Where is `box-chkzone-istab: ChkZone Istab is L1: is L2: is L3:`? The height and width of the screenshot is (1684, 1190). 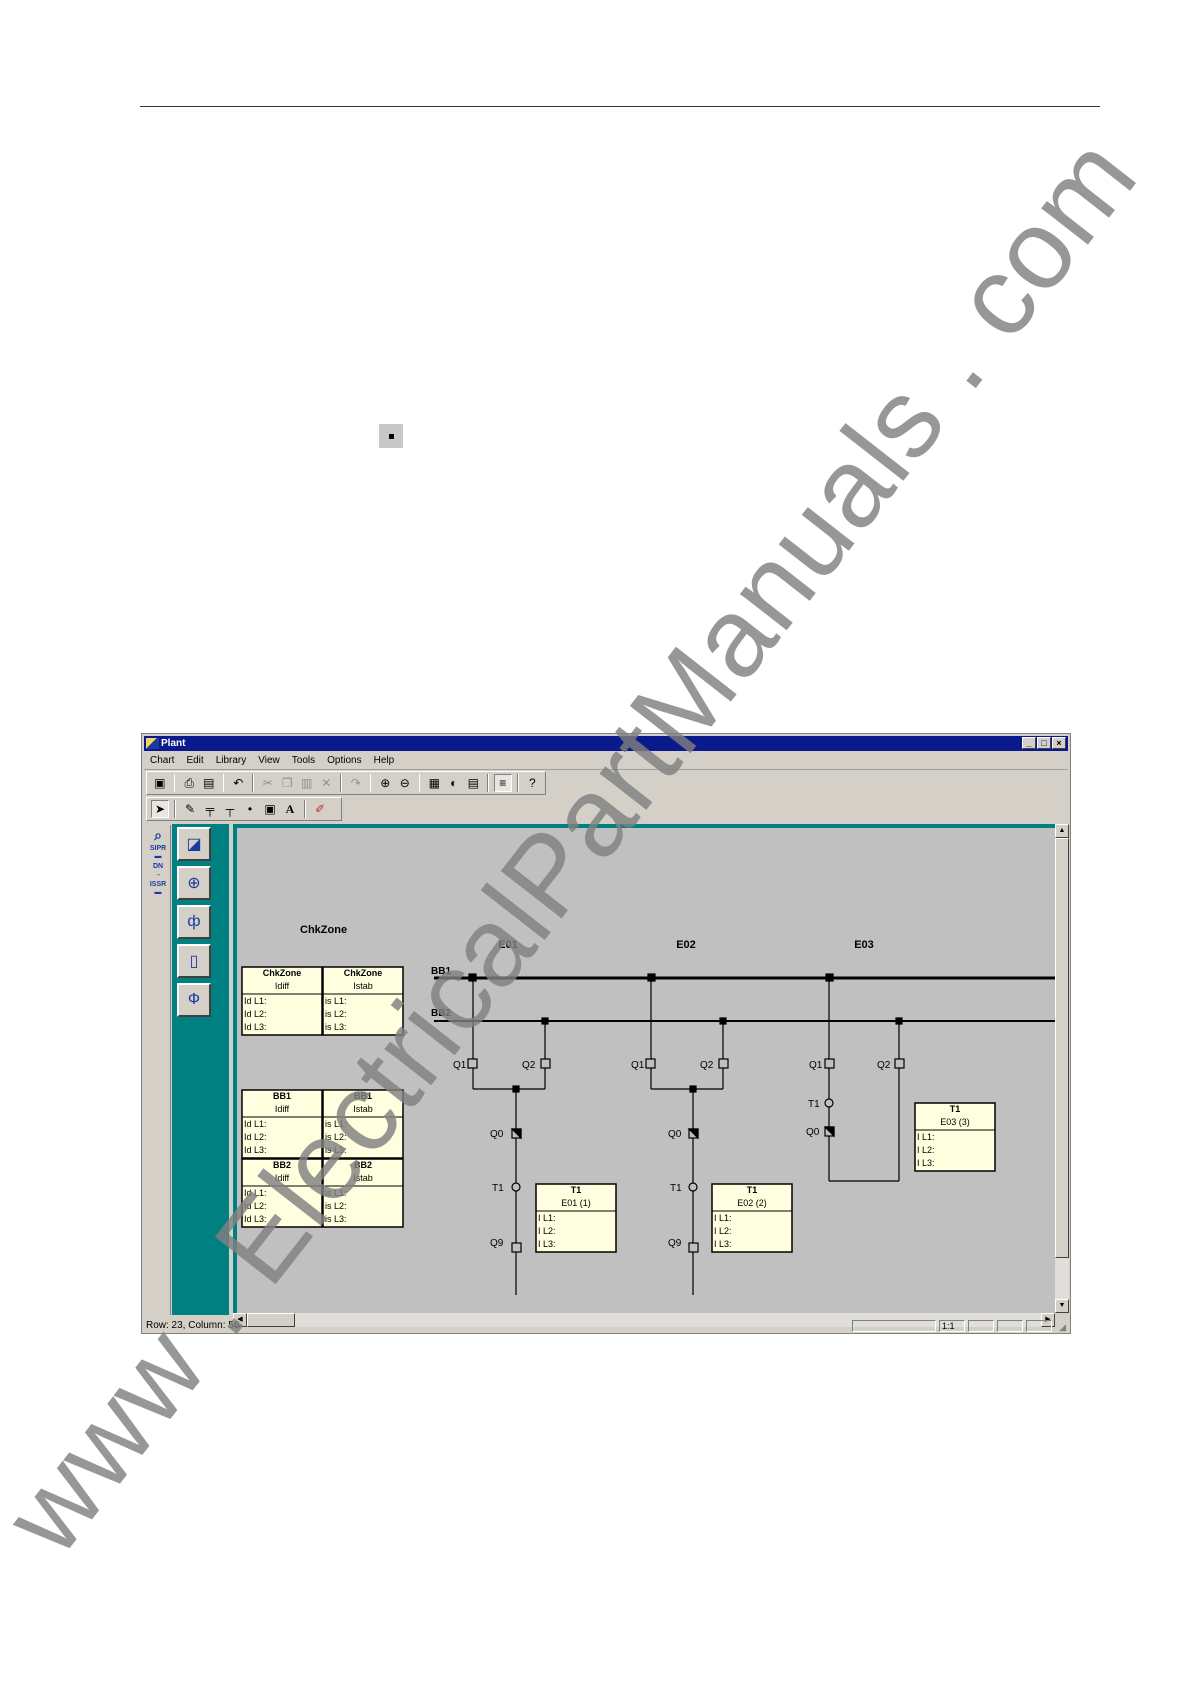
box-chkzone-istab: ChkZone Istab is L1: is L2: is L3: is located at coordinates (363, 1001).